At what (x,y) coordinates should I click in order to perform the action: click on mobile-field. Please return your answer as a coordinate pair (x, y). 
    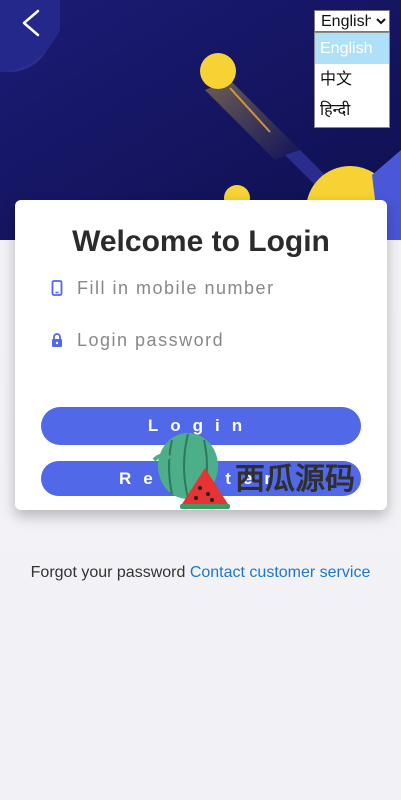
    Looking at the image, I should click on (204, 288).